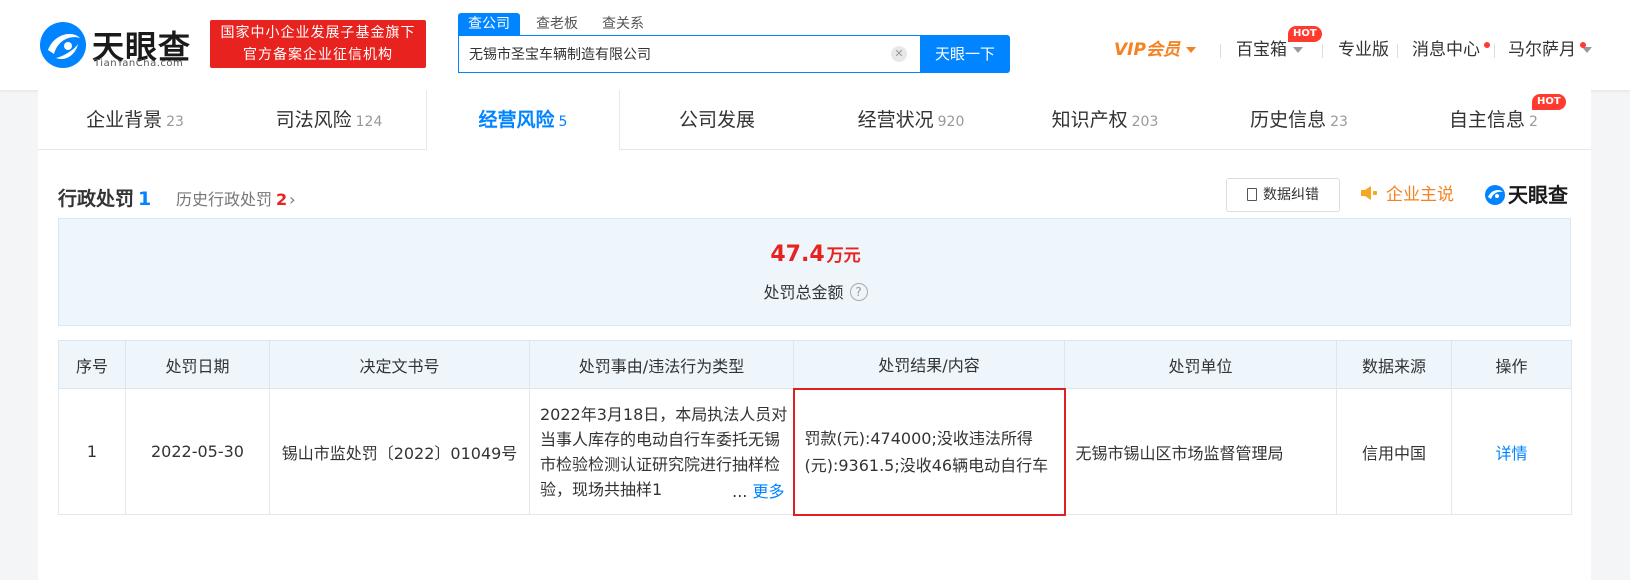 The width and height of the screenshot is (1630, 580). I want to click on section-count: 1, so click(145, 199).